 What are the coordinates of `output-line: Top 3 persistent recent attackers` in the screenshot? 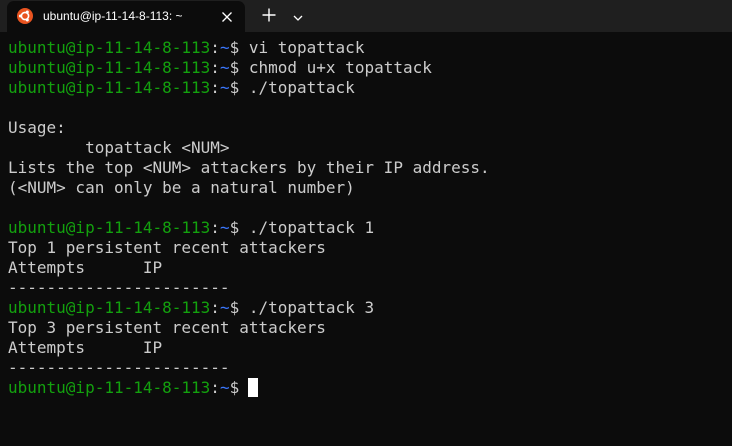 It's located at (167, 327).